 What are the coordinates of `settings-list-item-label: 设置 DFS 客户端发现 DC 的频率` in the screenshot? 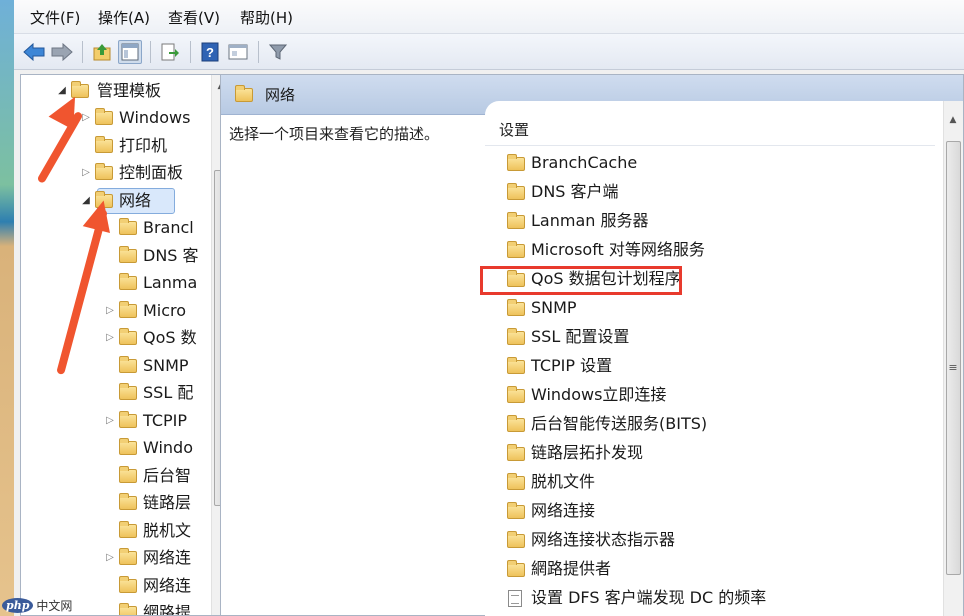 It's located at (649, 597).